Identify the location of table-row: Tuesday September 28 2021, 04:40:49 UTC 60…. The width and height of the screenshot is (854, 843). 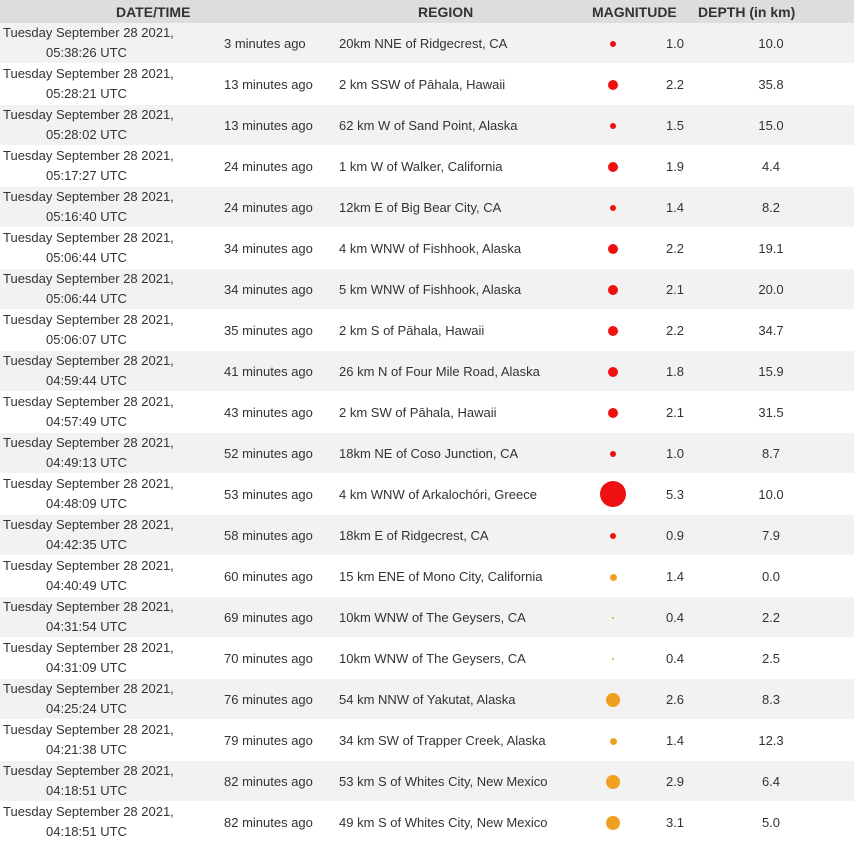
(427, 576).